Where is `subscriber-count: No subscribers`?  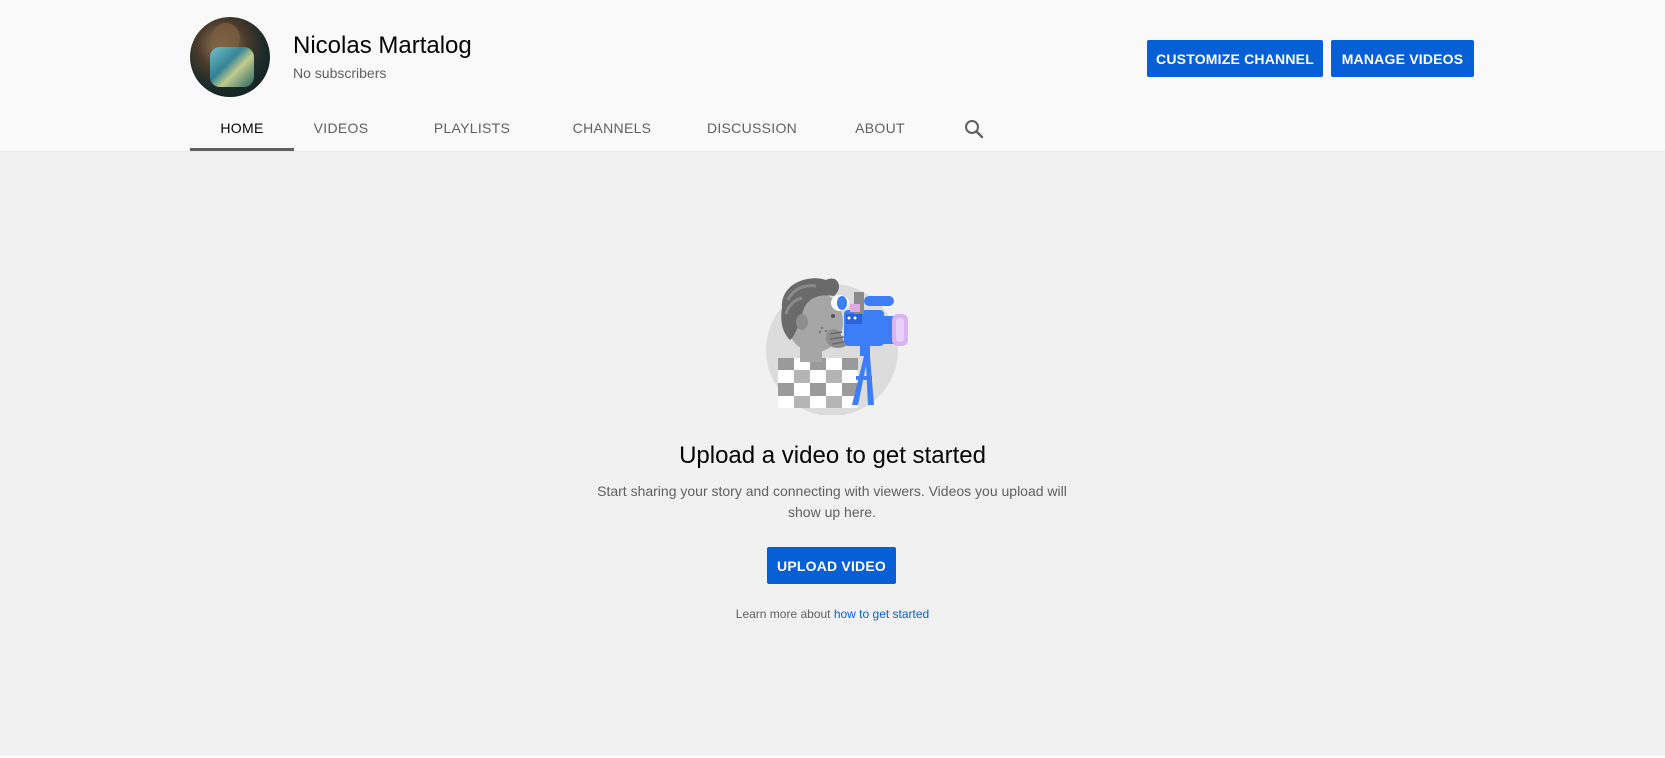 subscriber-count: No subscribers is located at coordinates (340, 73).